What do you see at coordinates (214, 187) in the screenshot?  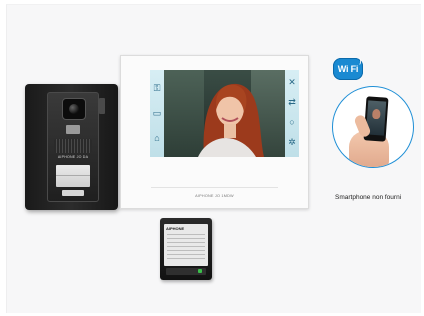 I see `monitor-divider` at bounding box center [214, 187].